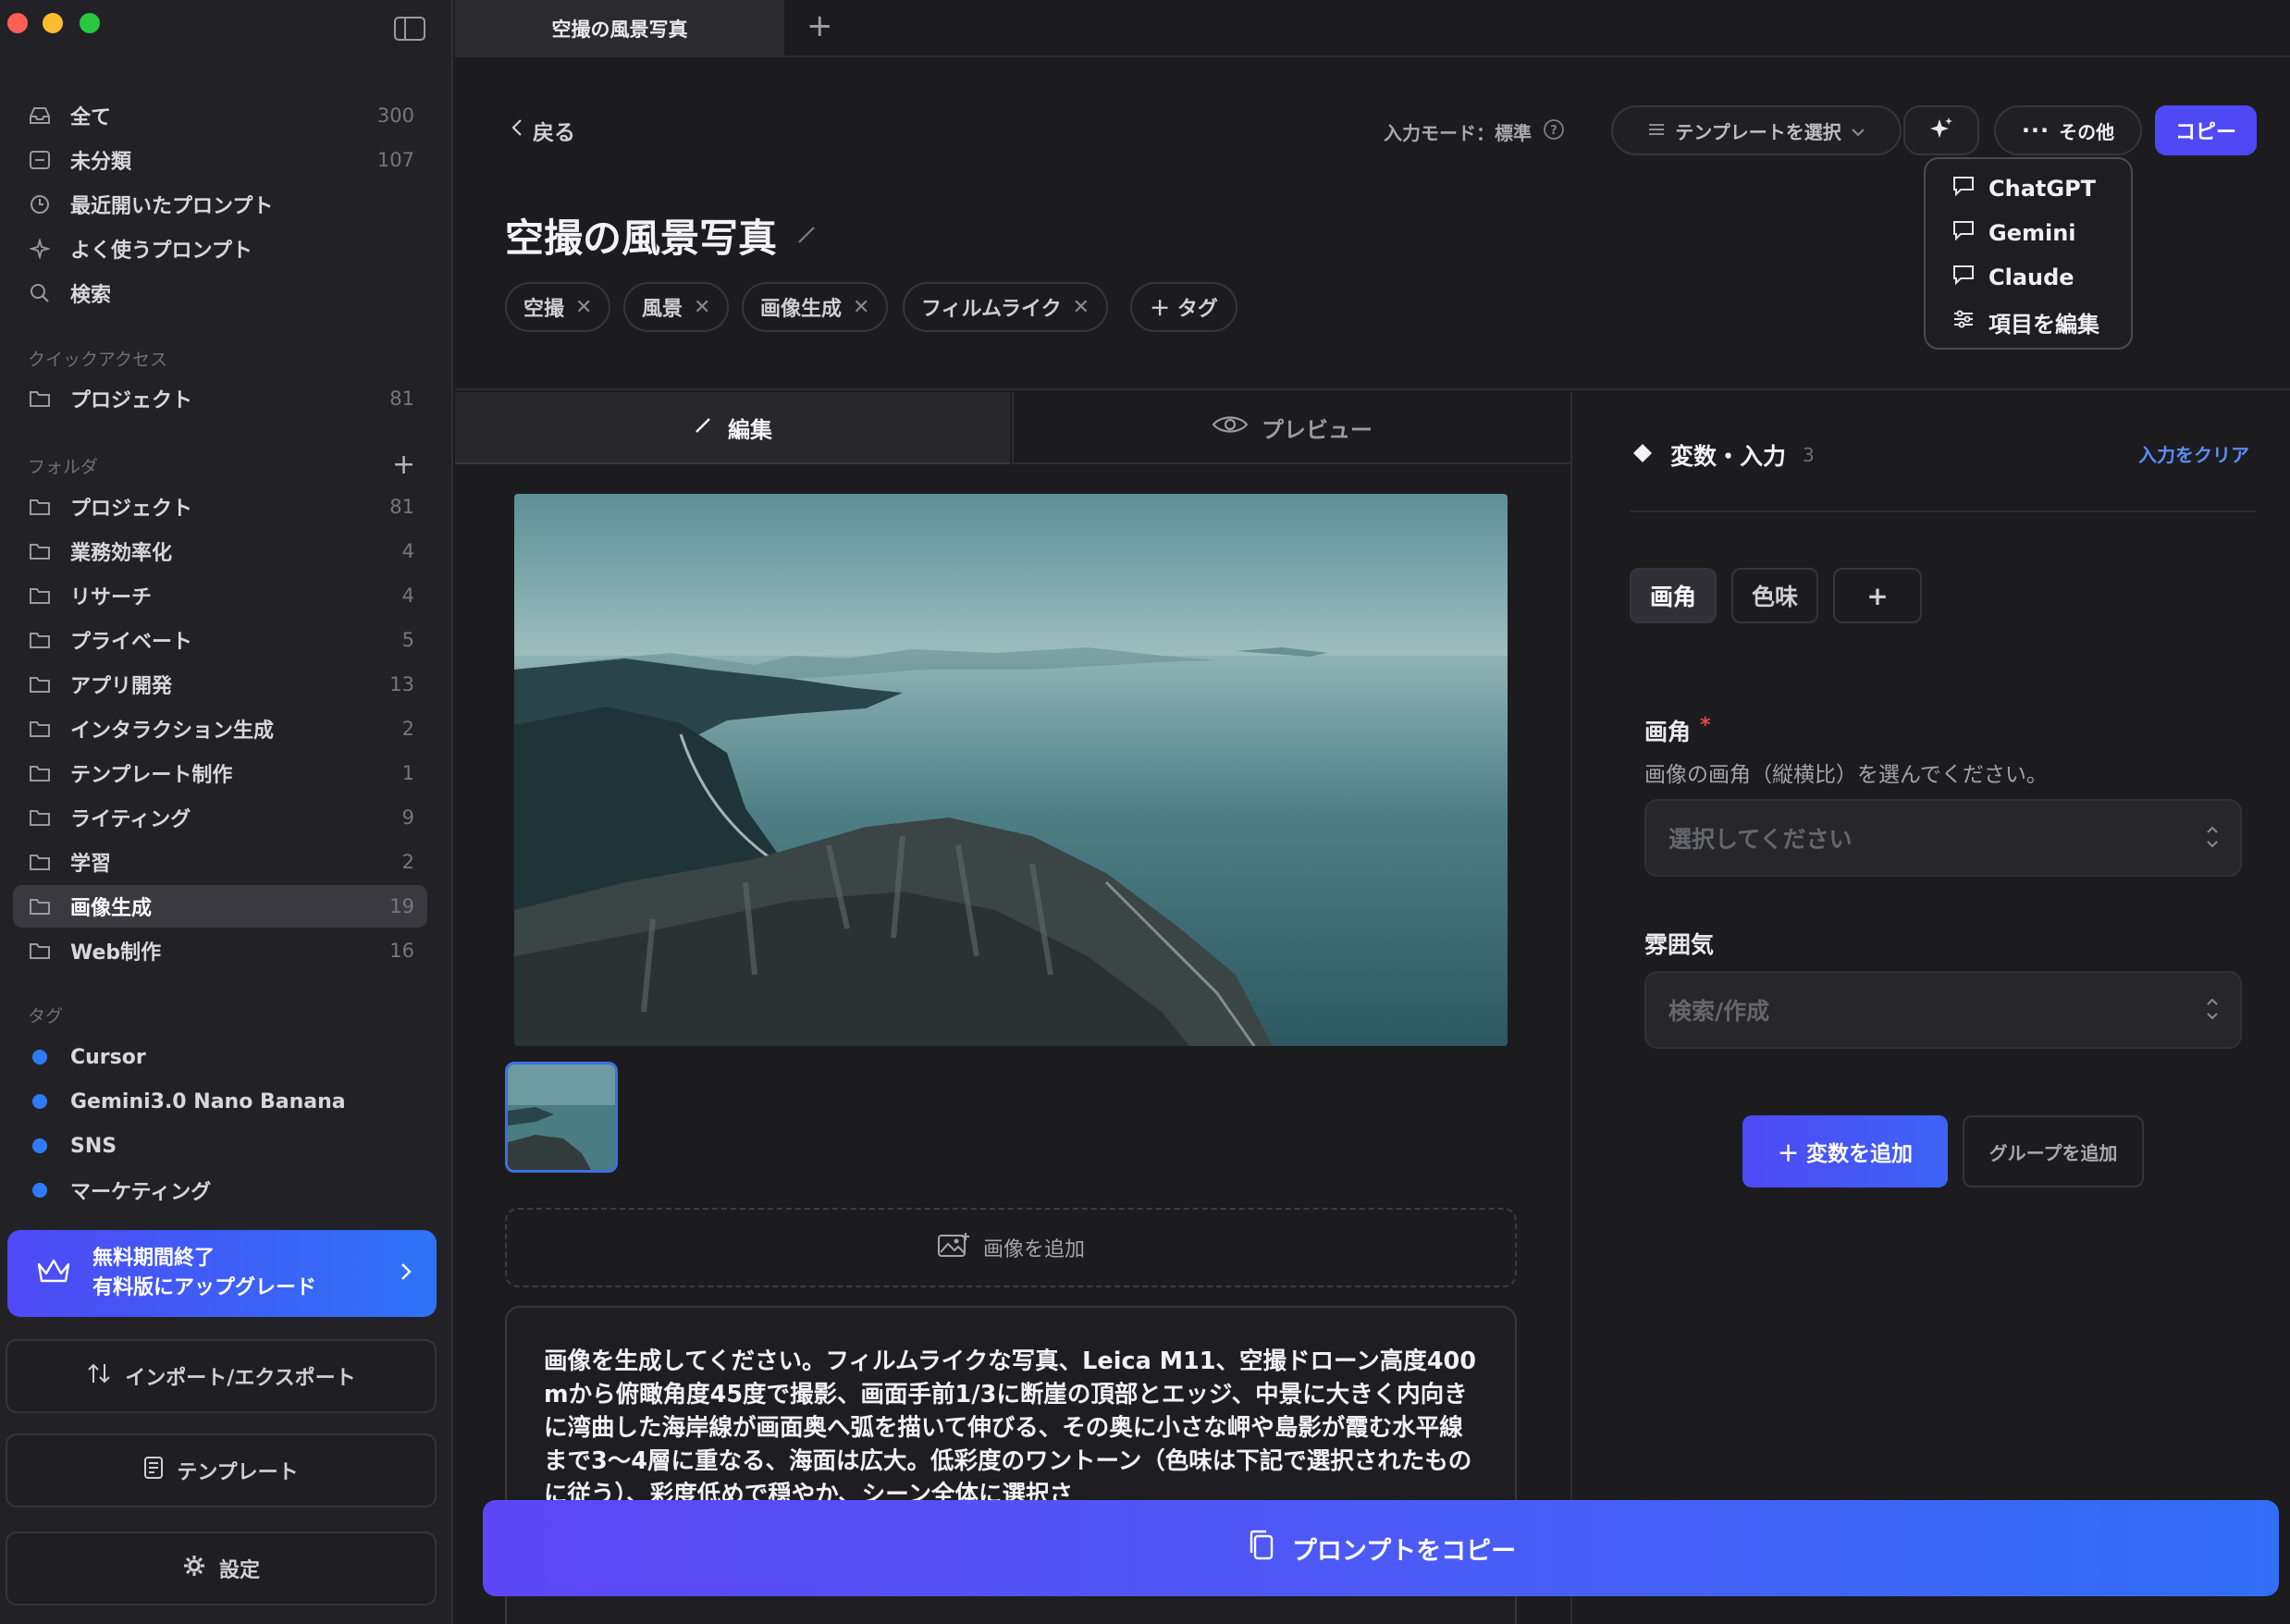 This screenshot has width=2290, height=1624. Describe the element at coordinates (815, 307) in the screenshot. I see `tag-chip: 画像生成 ✕` at that location.